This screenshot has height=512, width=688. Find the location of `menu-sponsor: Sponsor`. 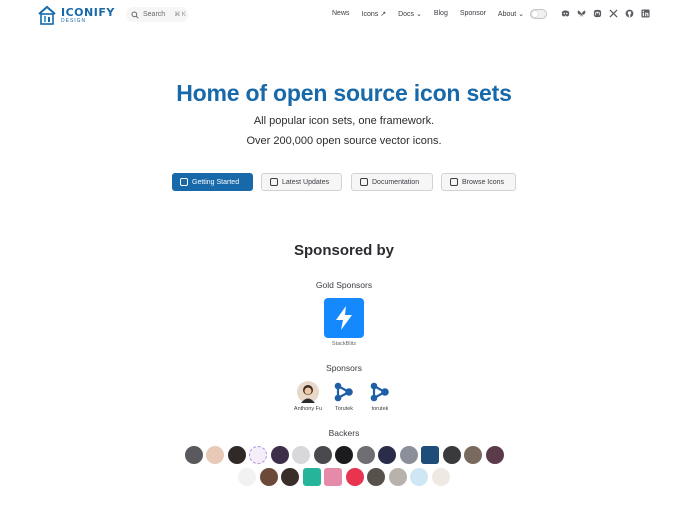

menu-sponsor: Sponsor is located at coordinates (473, 14).